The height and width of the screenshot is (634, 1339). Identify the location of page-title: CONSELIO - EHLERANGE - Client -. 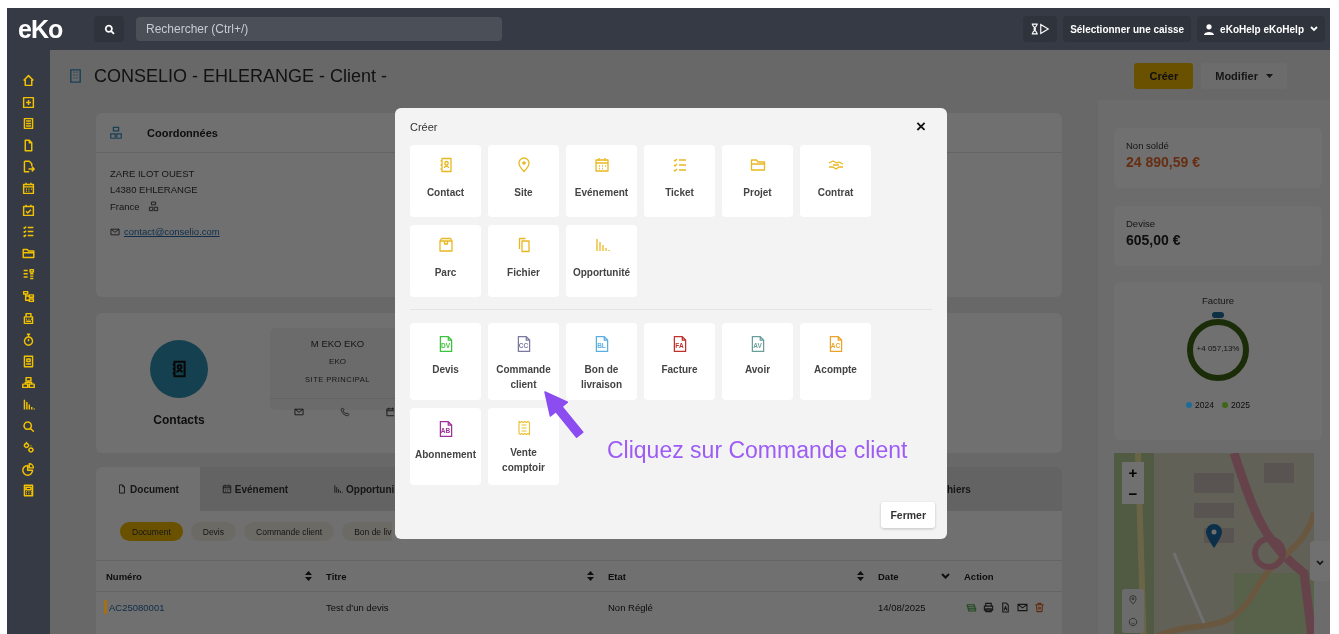
(241, 76).